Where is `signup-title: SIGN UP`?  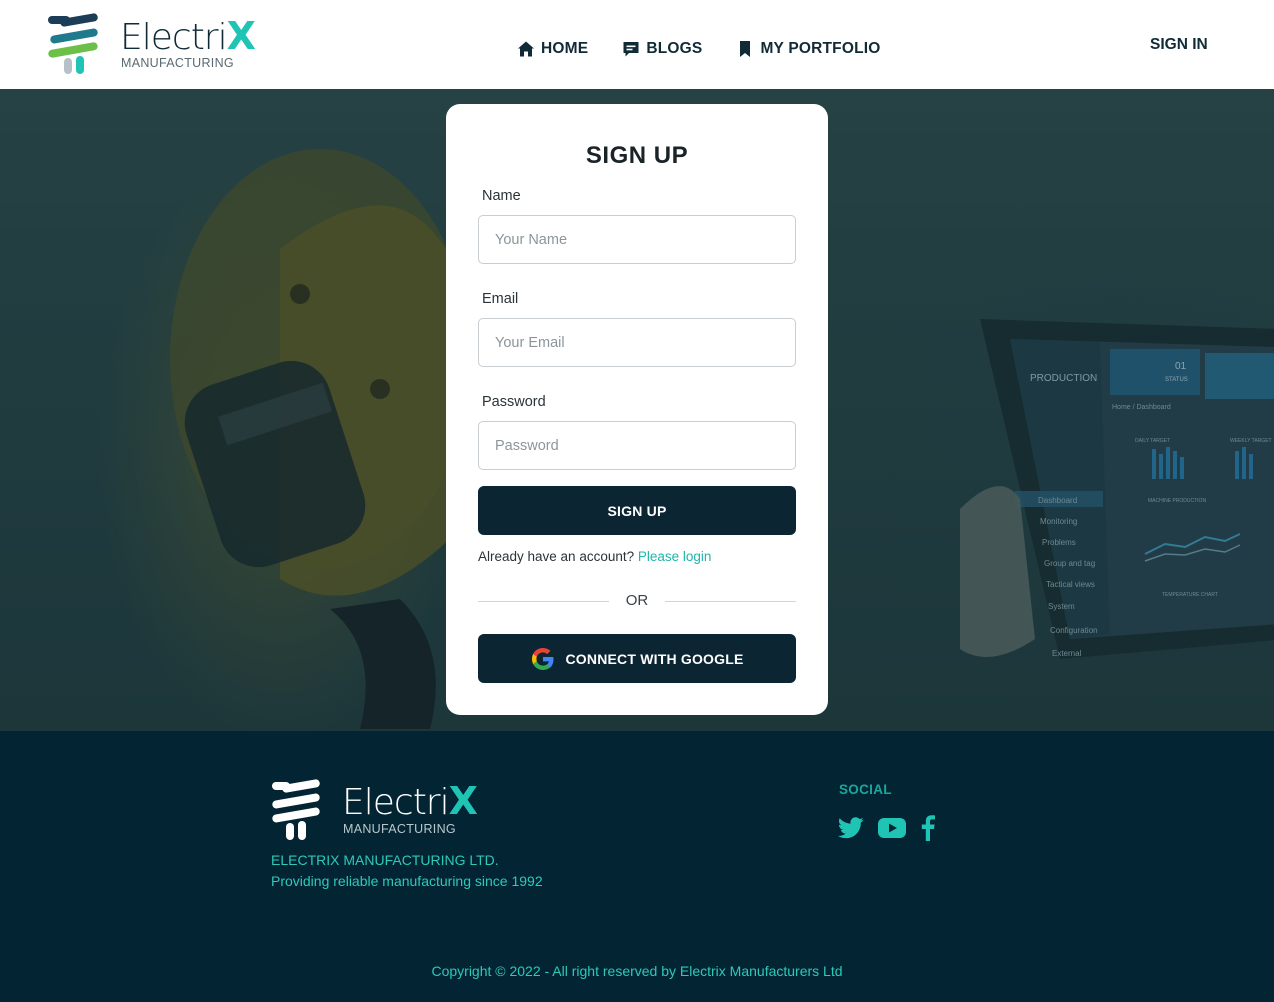 signup-title: SIGN UP is located at coordinates (637, 155).